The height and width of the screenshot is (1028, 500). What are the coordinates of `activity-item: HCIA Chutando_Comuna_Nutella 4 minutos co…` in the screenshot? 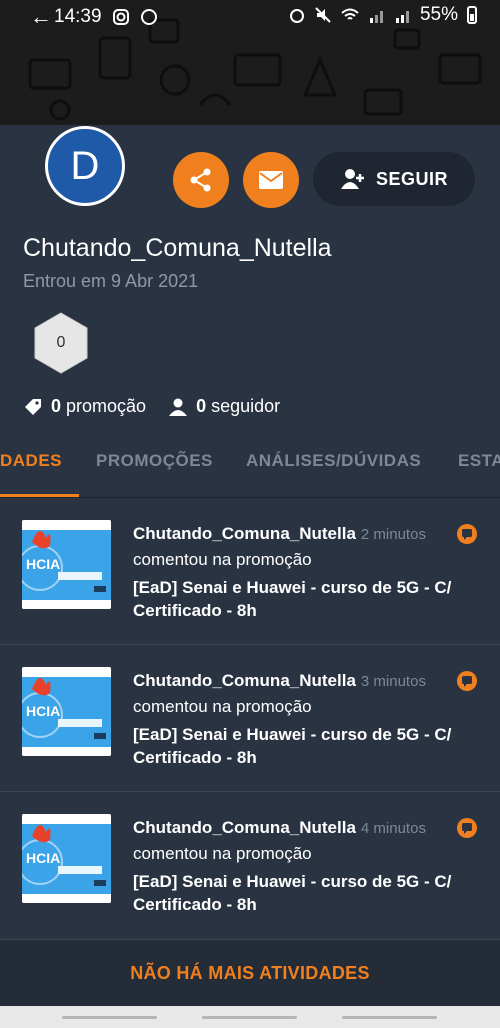 It's located at (250, 866).